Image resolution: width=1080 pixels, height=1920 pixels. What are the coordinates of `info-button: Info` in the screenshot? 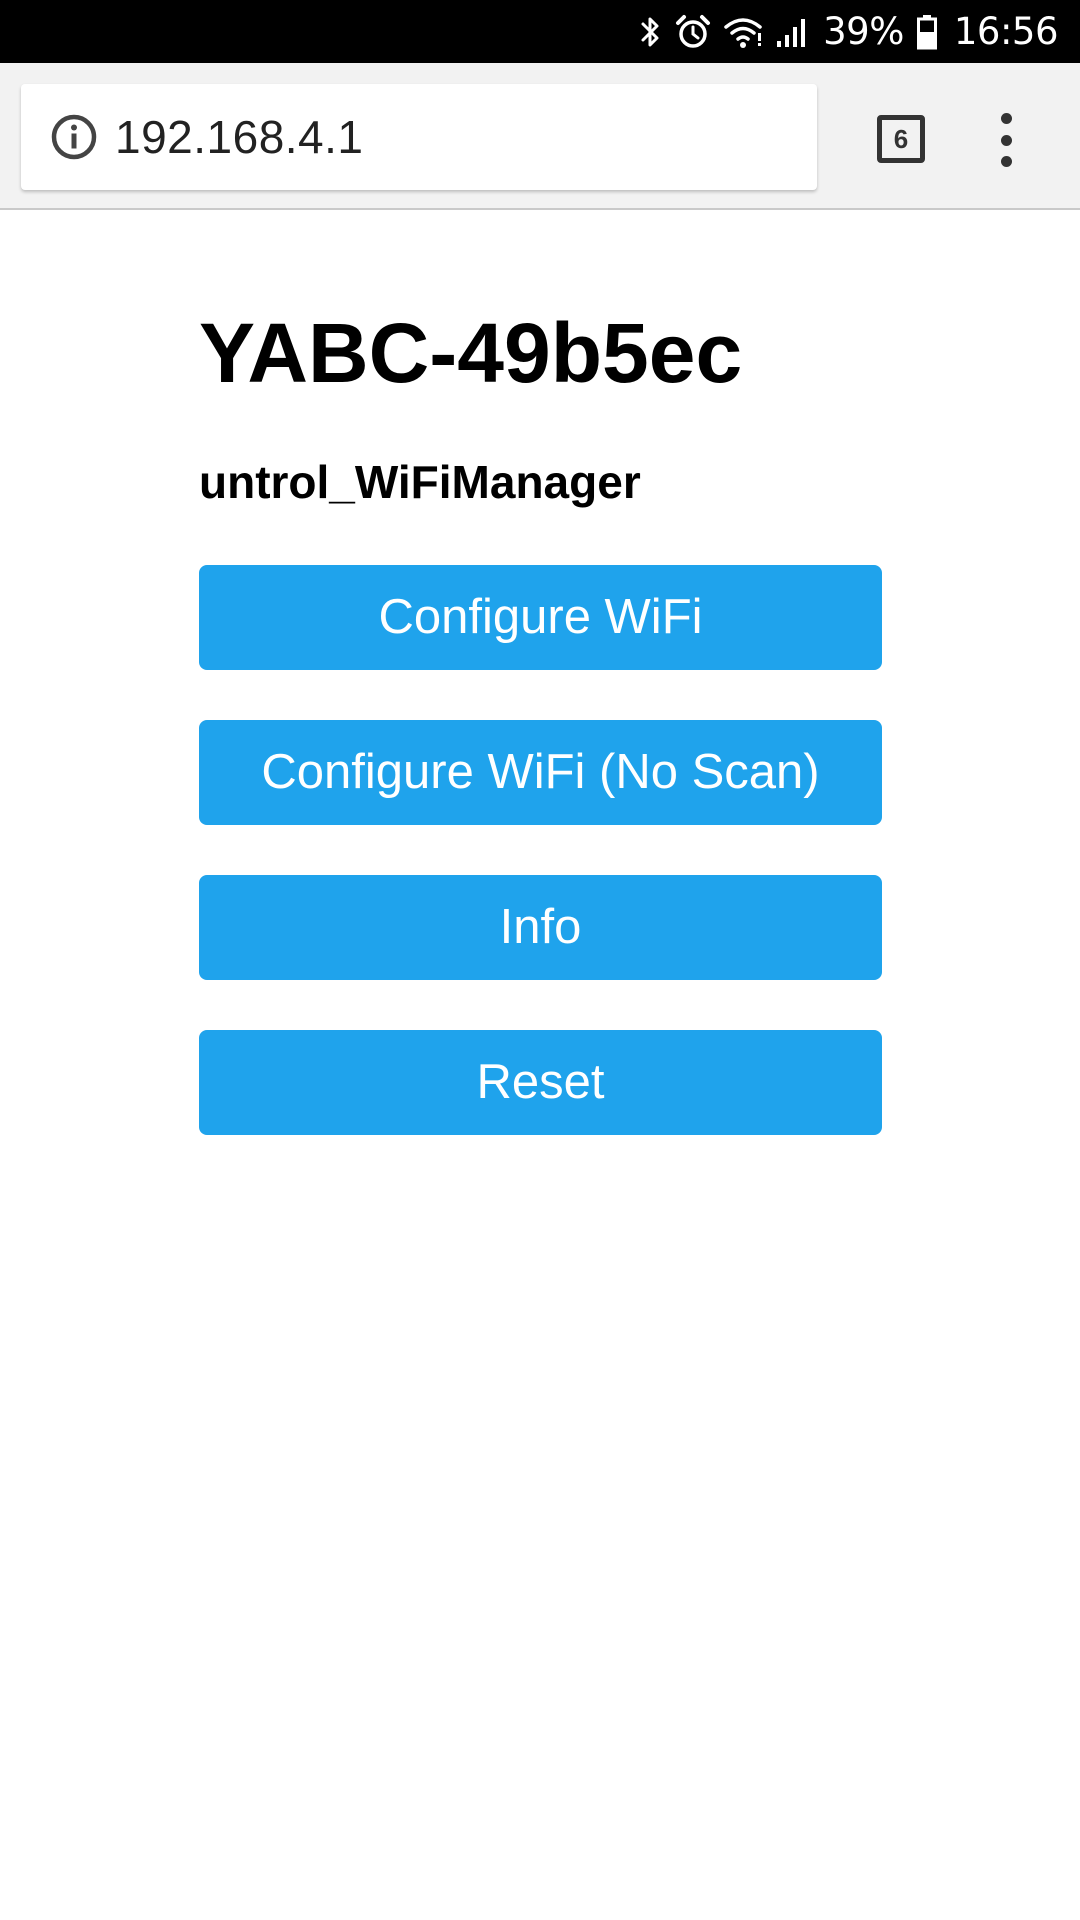 It's located at (540, 927).